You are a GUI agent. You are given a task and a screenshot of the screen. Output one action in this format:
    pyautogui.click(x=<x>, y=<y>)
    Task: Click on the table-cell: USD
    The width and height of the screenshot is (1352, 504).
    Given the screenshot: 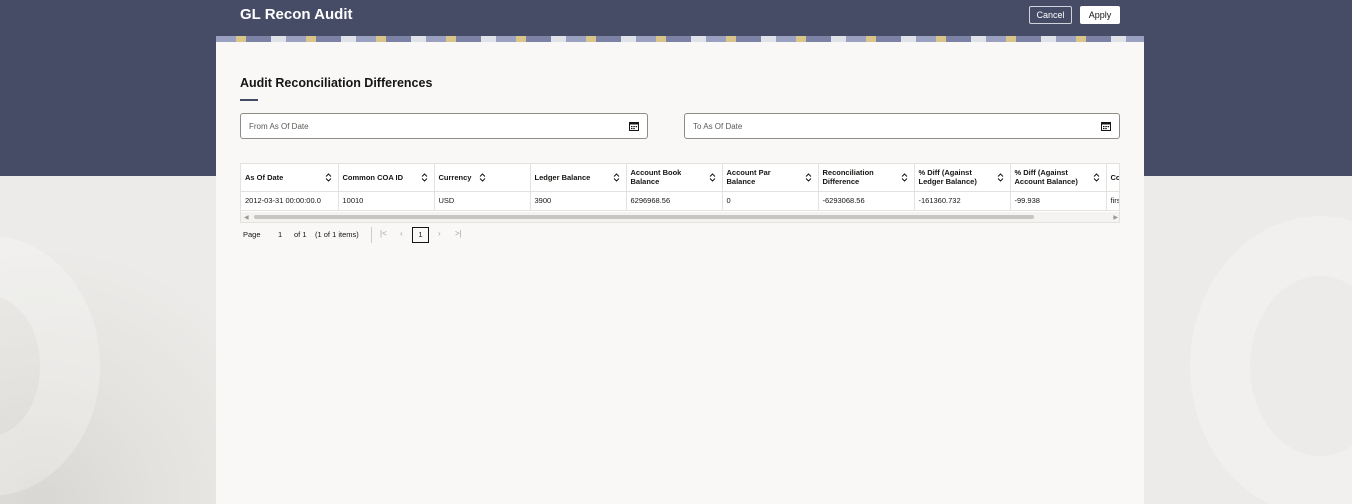 What is the action you would take?
    pyautogui.click(x=482, y=201)
    